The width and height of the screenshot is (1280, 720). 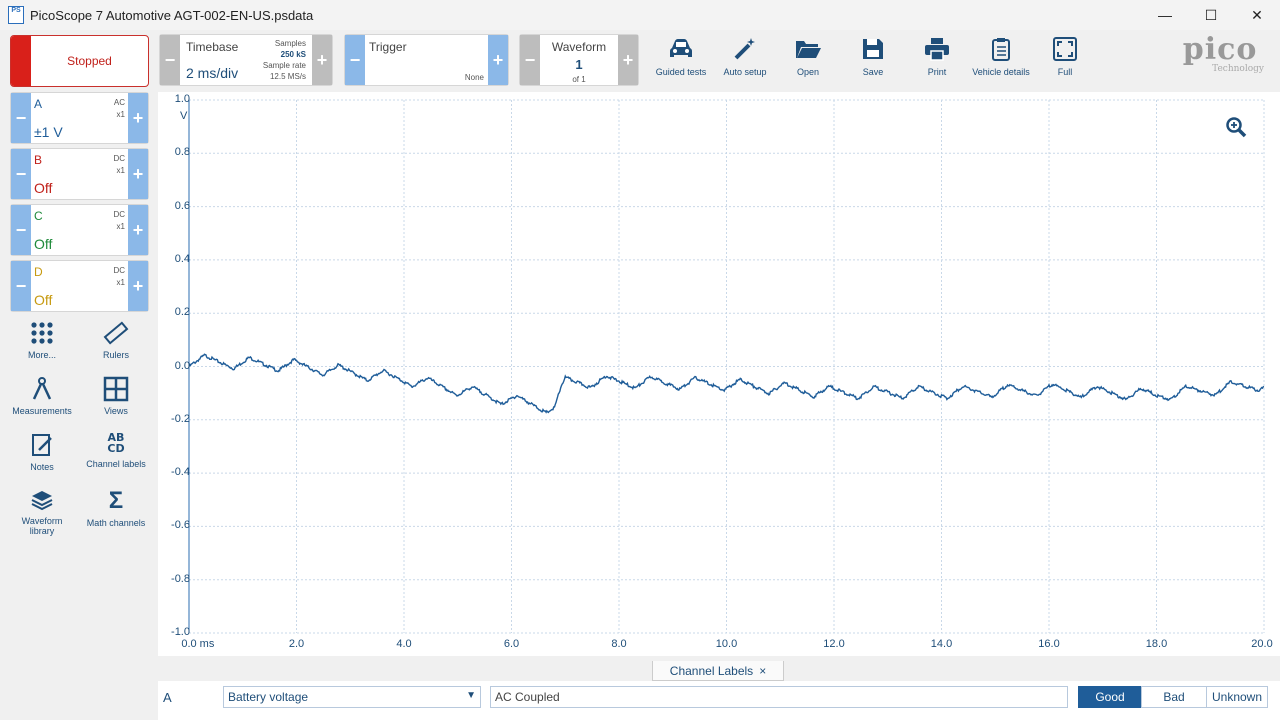 What do you see at coordinates (1110, 697) in the screenshot?
I see `good-button: Good` at bounding box center [1110, 697].